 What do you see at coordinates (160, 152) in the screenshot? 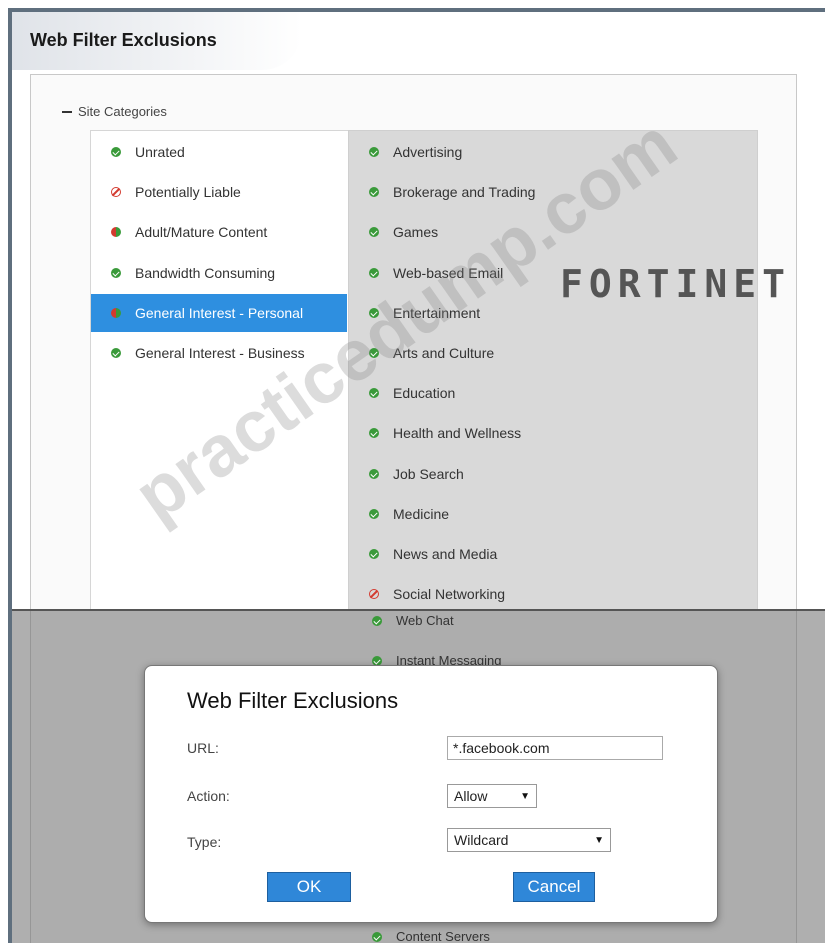
I see `category-label: Unrated` at bounding box center [160, 152].